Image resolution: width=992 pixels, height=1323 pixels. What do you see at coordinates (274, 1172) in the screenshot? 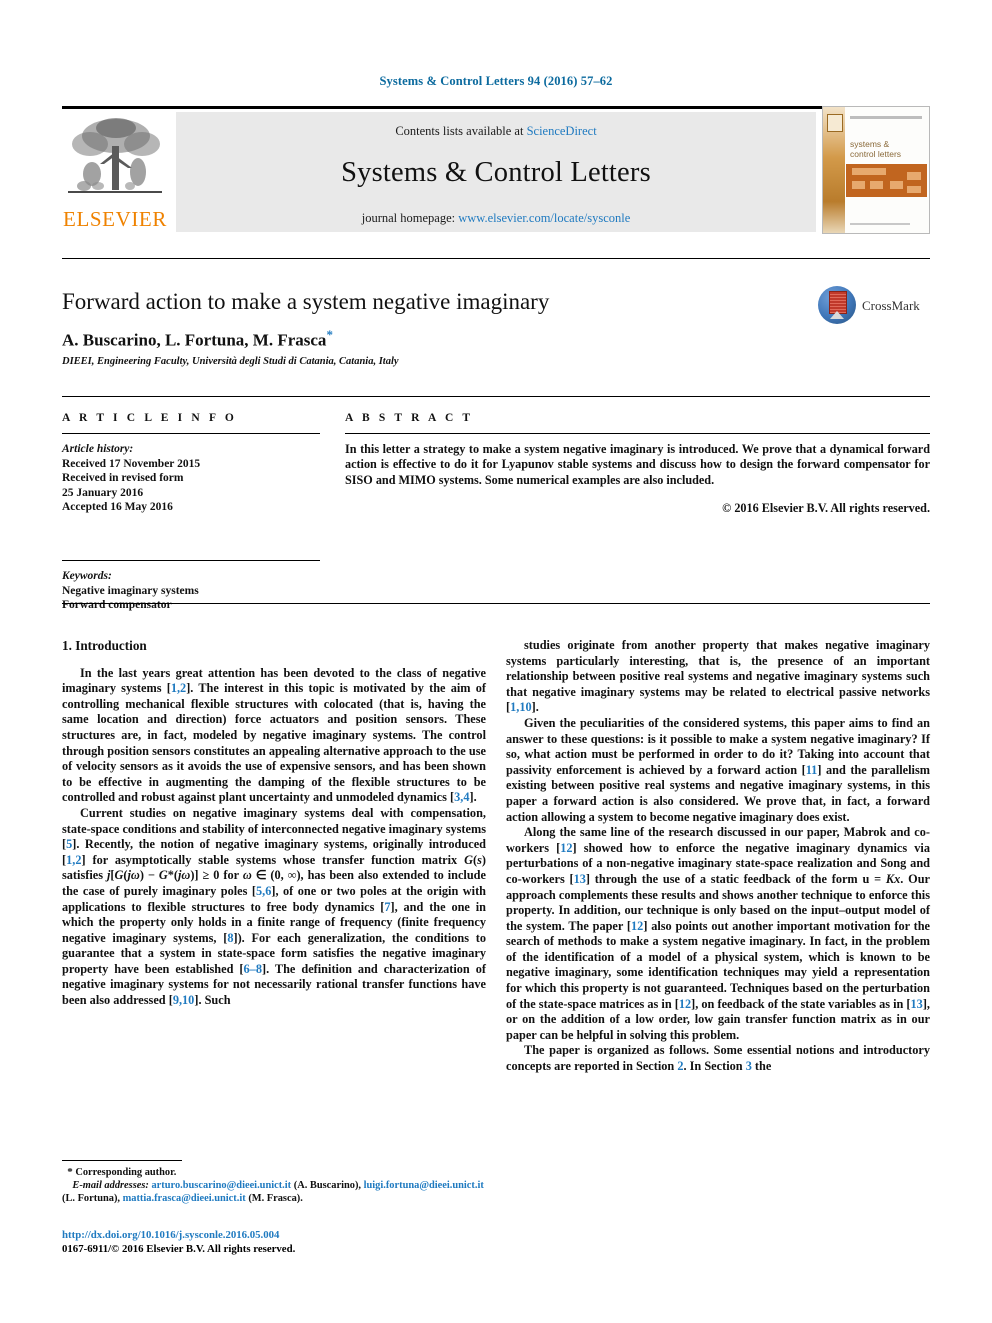
I see `corresponding-author-note: * Corresponding author.` at bounding box center [274, 1172].